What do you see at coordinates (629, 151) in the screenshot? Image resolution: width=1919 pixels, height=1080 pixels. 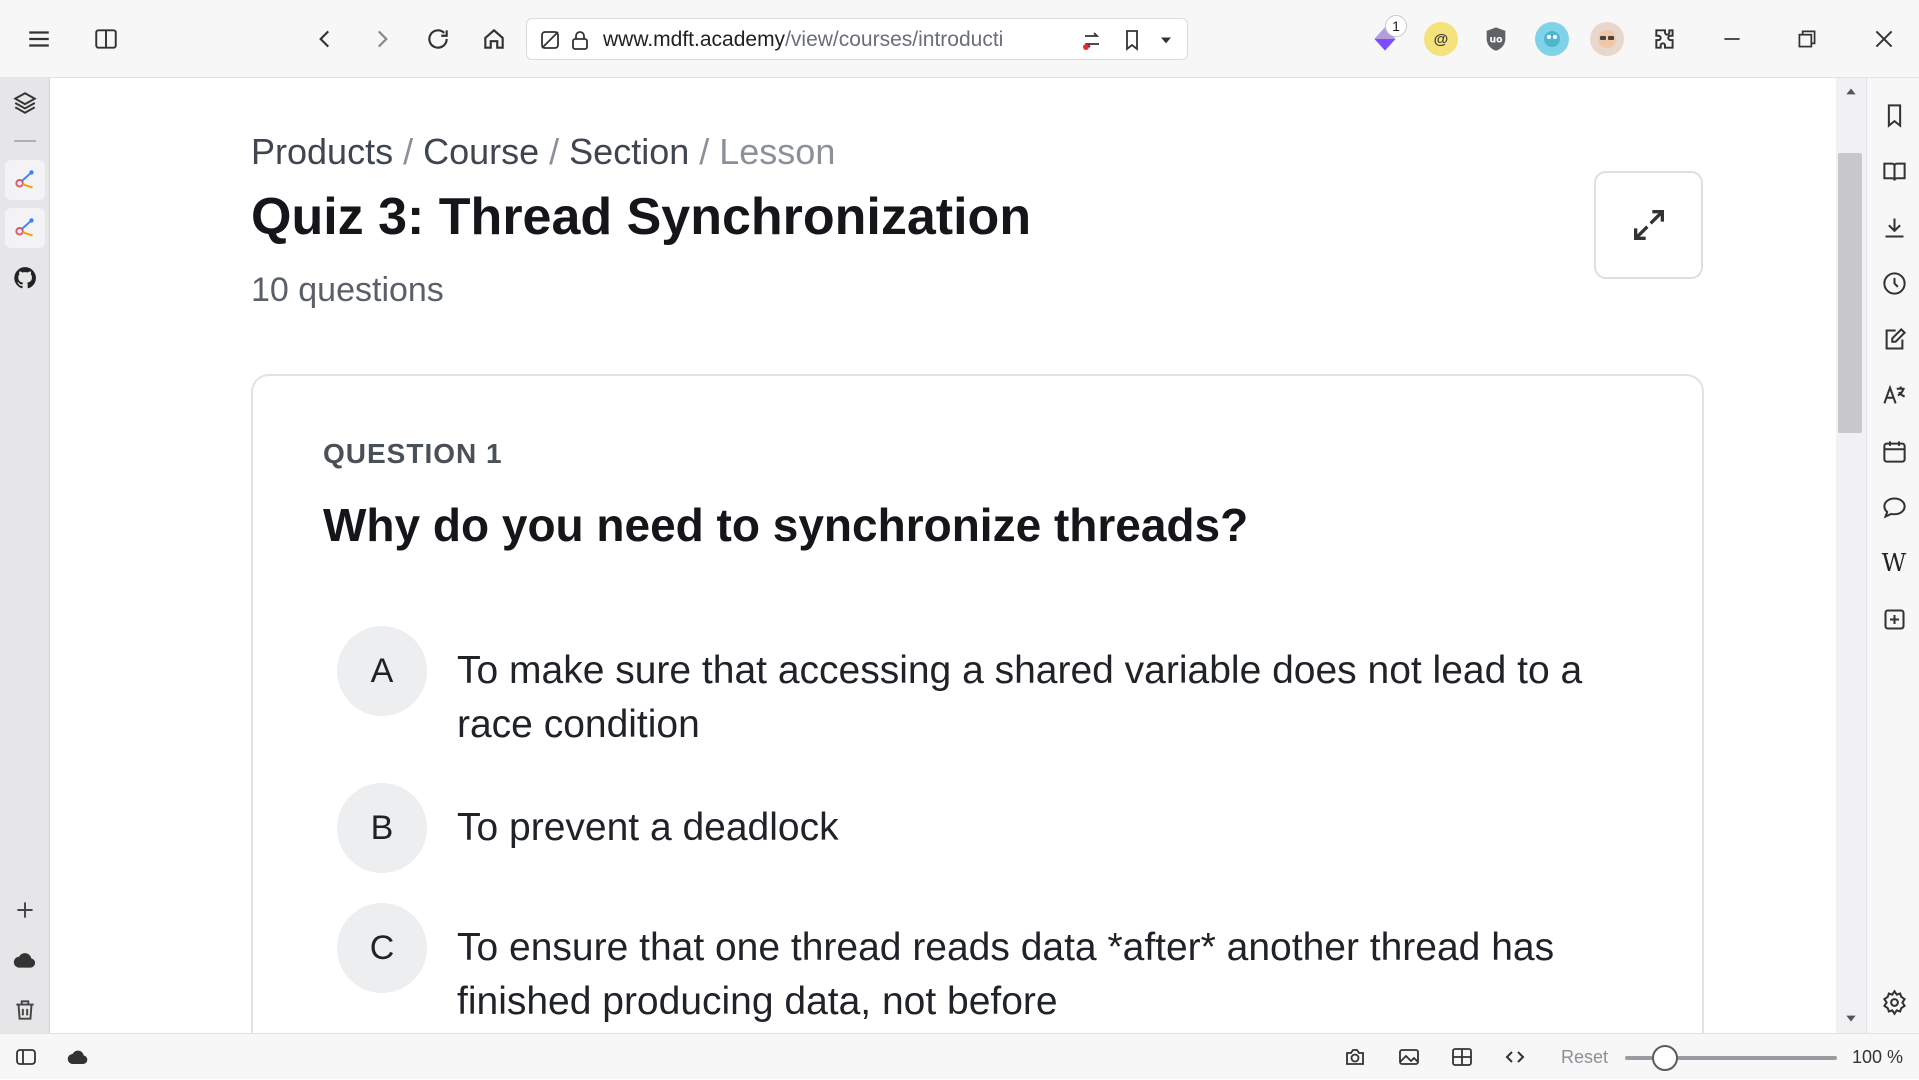 I see `breadcrumb-section: Section` at bounding box center [629, 151].